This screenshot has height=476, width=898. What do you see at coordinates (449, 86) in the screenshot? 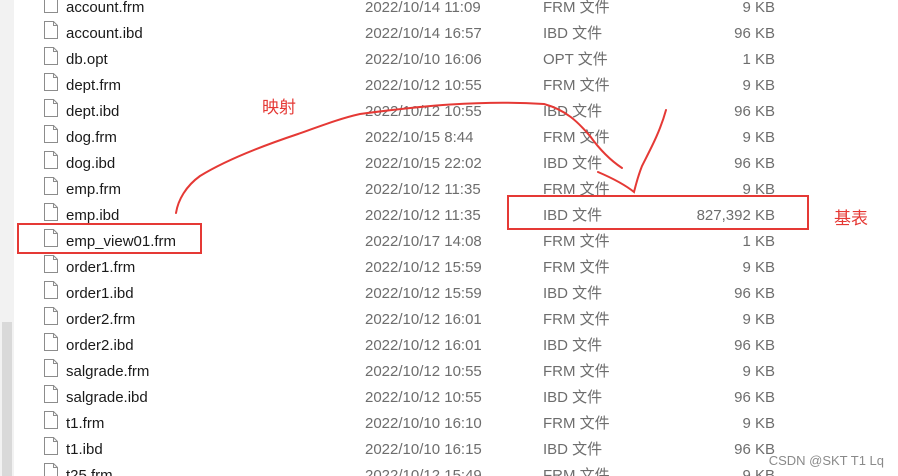
I see `file-row: dept.frm 2022/10/12 10:55 FRM 文件 9 KB` at bounding box center [449, 86].